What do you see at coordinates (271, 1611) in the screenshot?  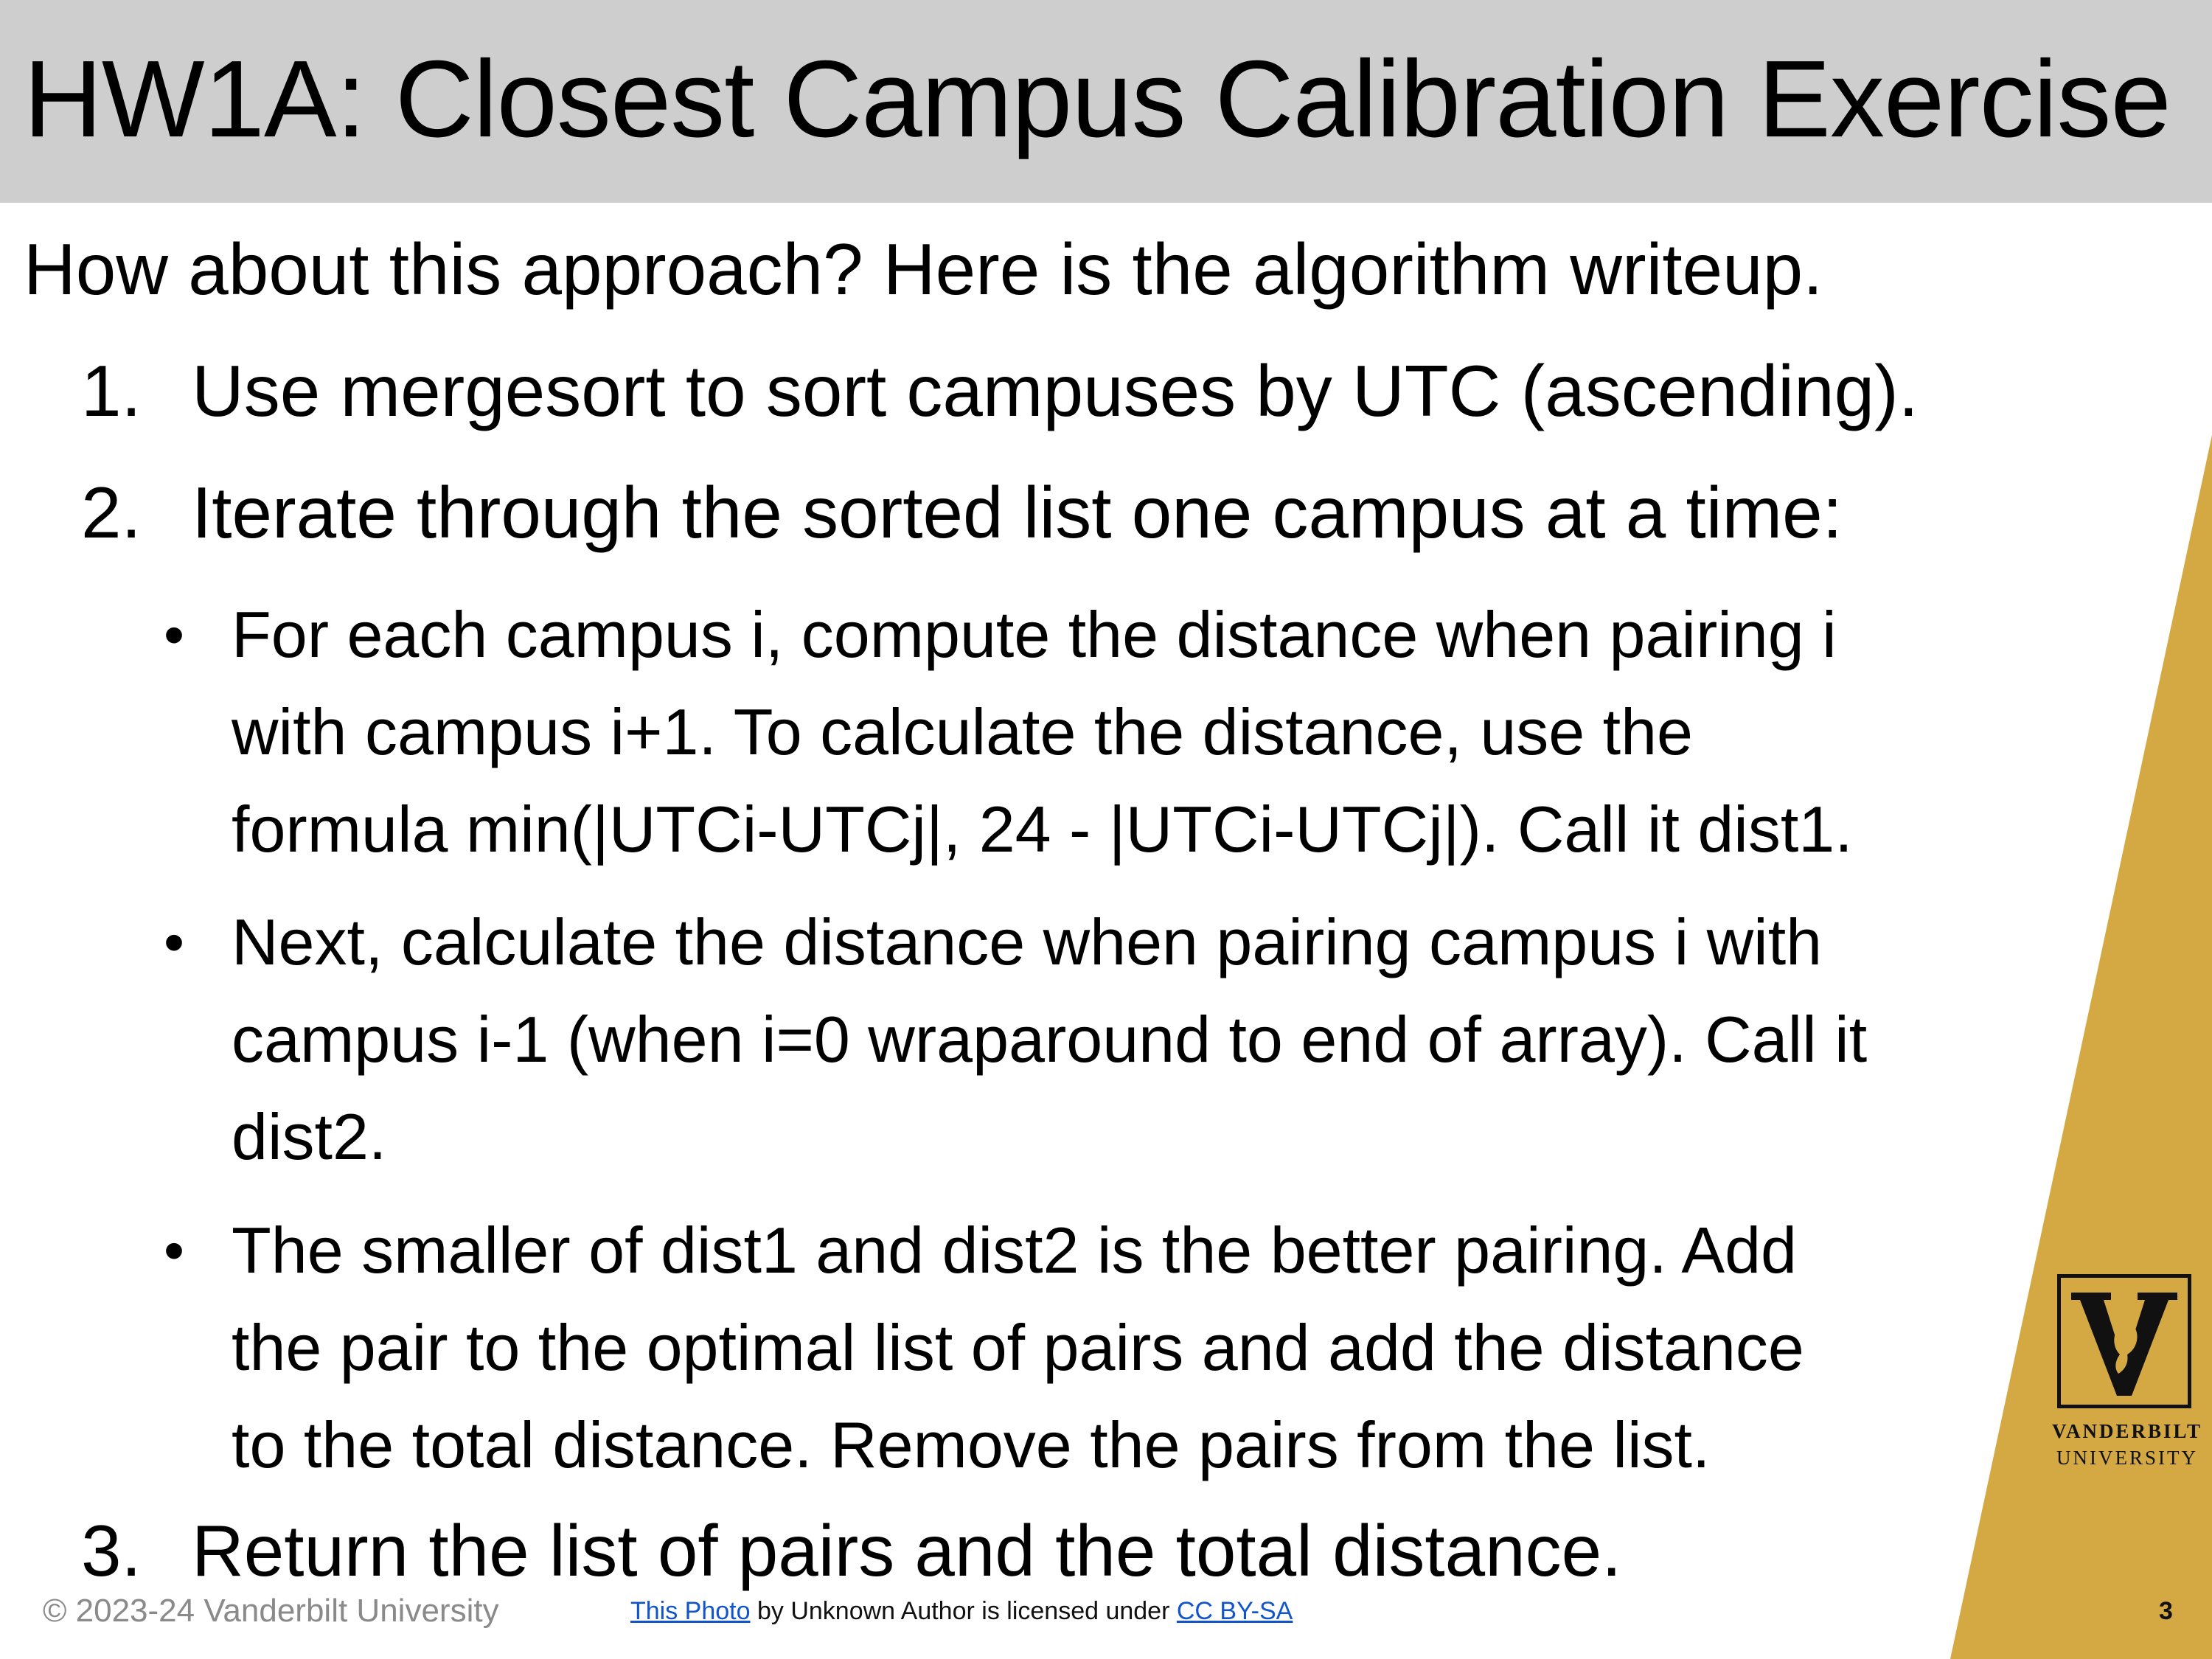 I see `footer-copyright: © 2023-24 Vanderbilt University` at bounding box center [271, 1611].